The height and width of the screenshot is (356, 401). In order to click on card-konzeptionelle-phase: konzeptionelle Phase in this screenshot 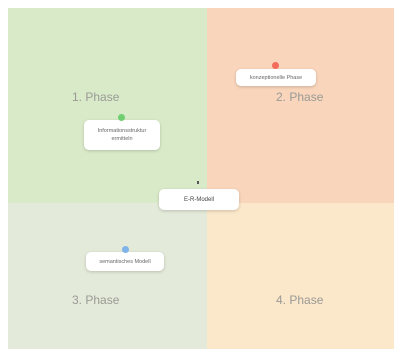, I will do `click(276, 77)`.